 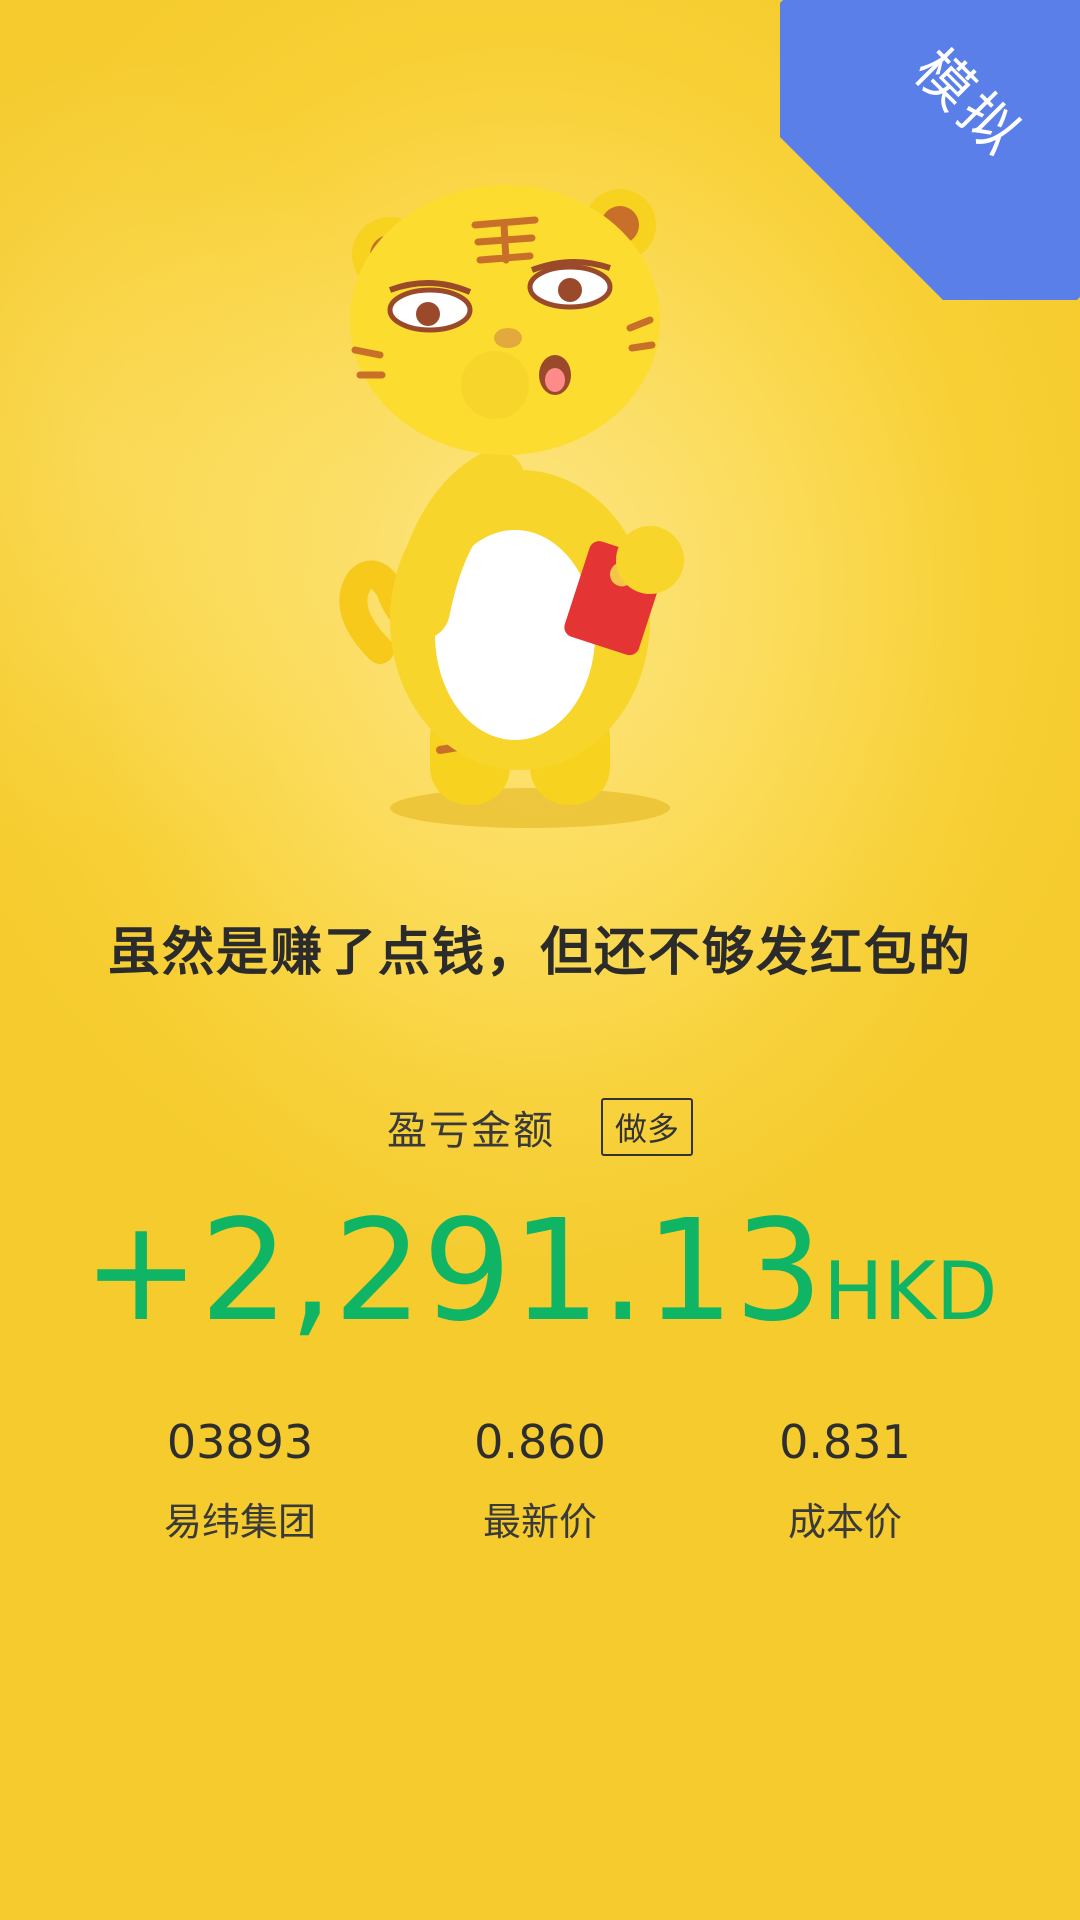 What do you see at coordinates (239, 1522) in the screenshot?
I see `stock-name: 易纬集团` at bounding box center [239, 1522].